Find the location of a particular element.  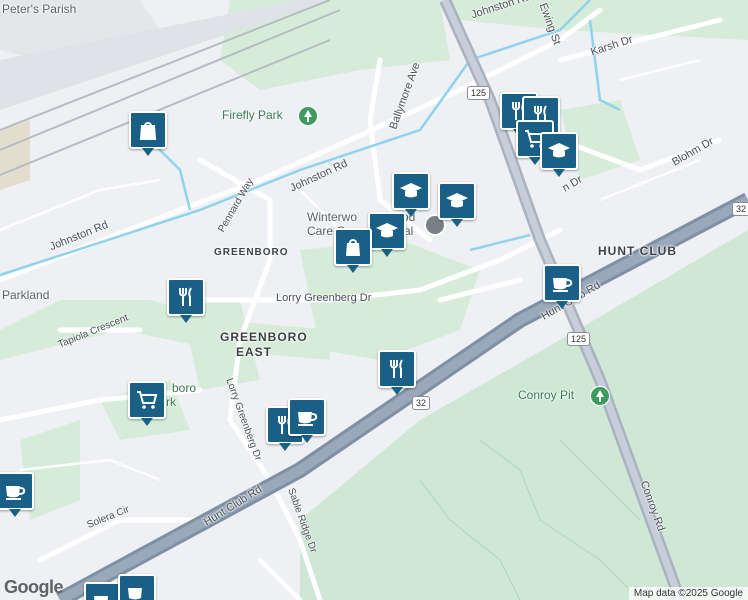

greenboro-east-label-a: GREENBORO is located at coordinates (264, 337).